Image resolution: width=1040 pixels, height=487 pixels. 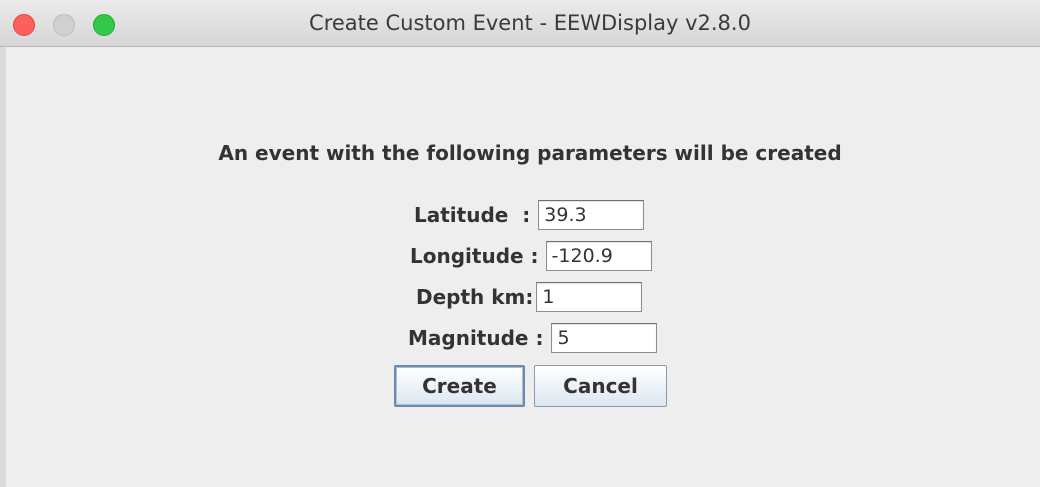 What do you see at coordinates (598, 256) in the screenshot?
I see `longitude-input: -120.9` at bounding box center [598, 256].